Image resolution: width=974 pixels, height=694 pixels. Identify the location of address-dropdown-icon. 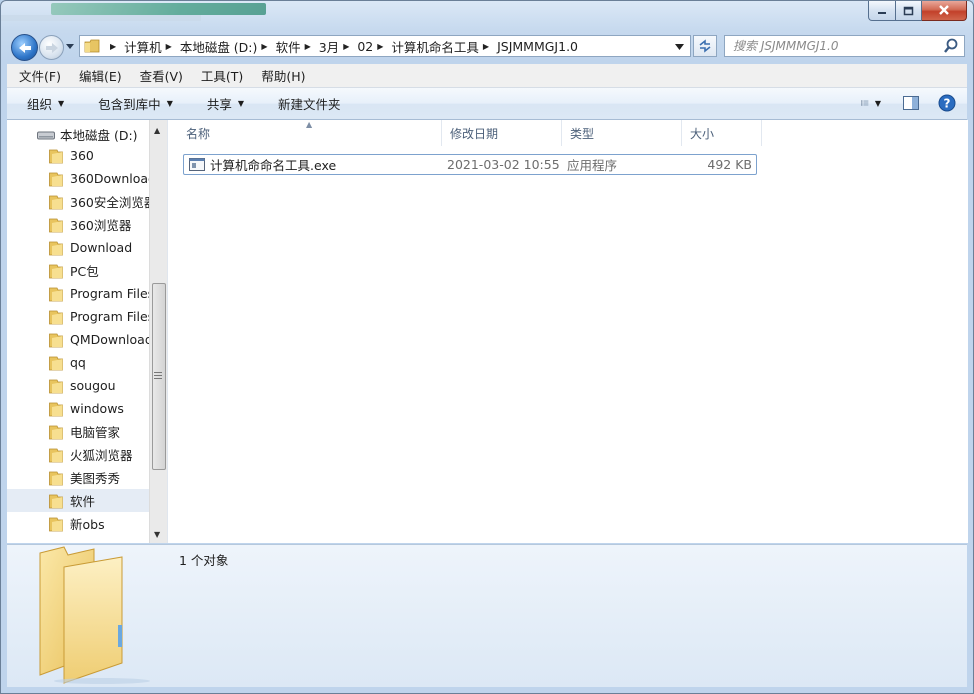
(679, 47).